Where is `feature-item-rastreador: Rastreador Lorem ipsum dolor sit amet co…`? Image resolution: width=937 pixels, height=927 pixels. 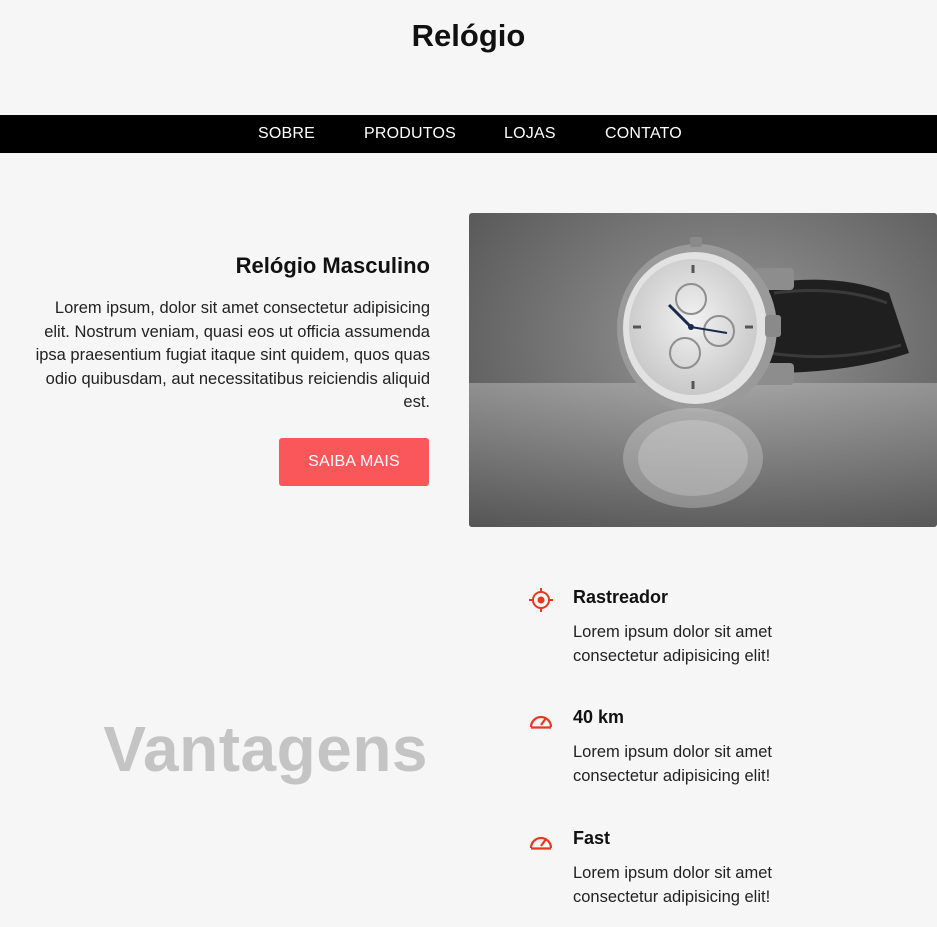 feature-item-rastreador: Rastreador Lorem ipsum dolor sit amet co… is located at coordinates (678, 632).